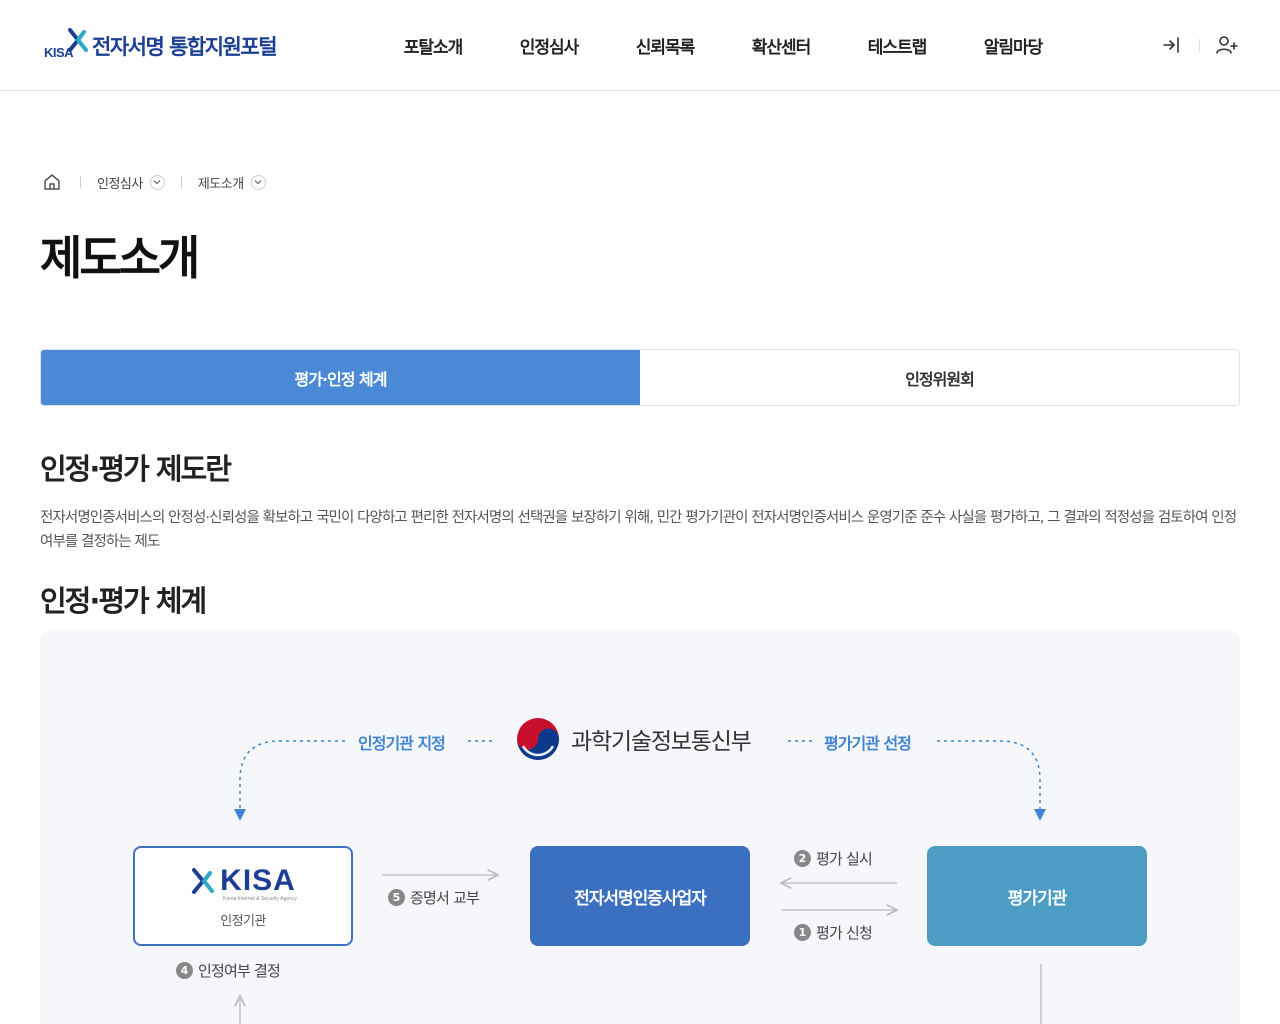 The width and height of the screenshot is (1280, 1024). What do you see at coordinates (802, 858) in the screenshot?
I see `step-number-badge: 2` at bounding box center [802, 858].